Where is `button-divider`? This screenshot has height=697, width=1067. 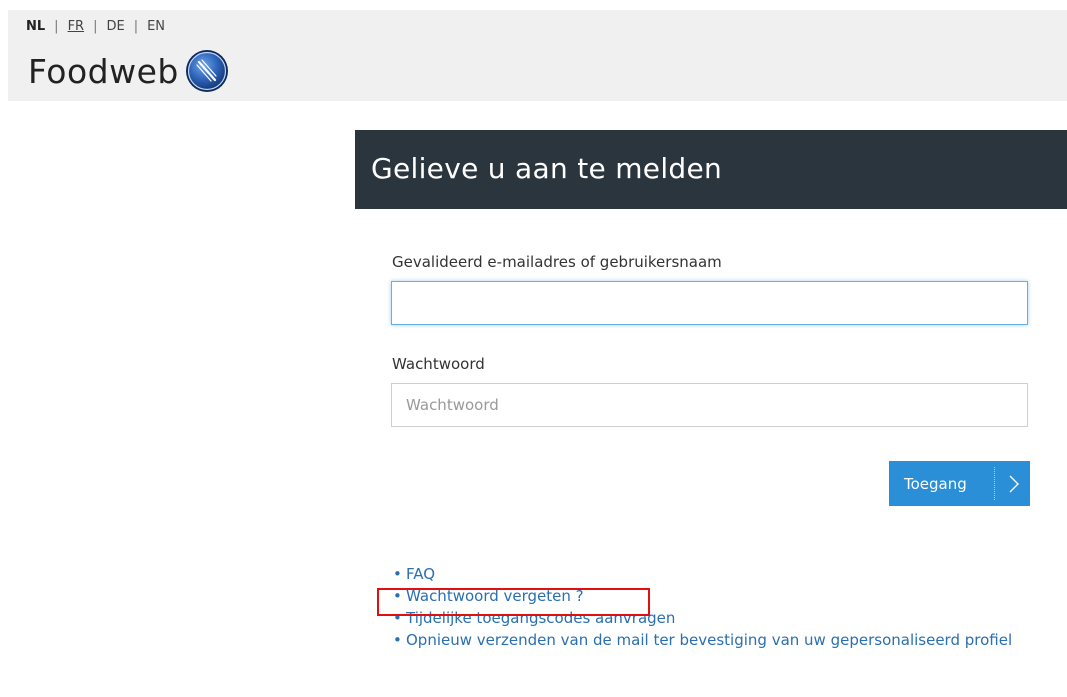 button-divider is located at coordinates (994, 483).